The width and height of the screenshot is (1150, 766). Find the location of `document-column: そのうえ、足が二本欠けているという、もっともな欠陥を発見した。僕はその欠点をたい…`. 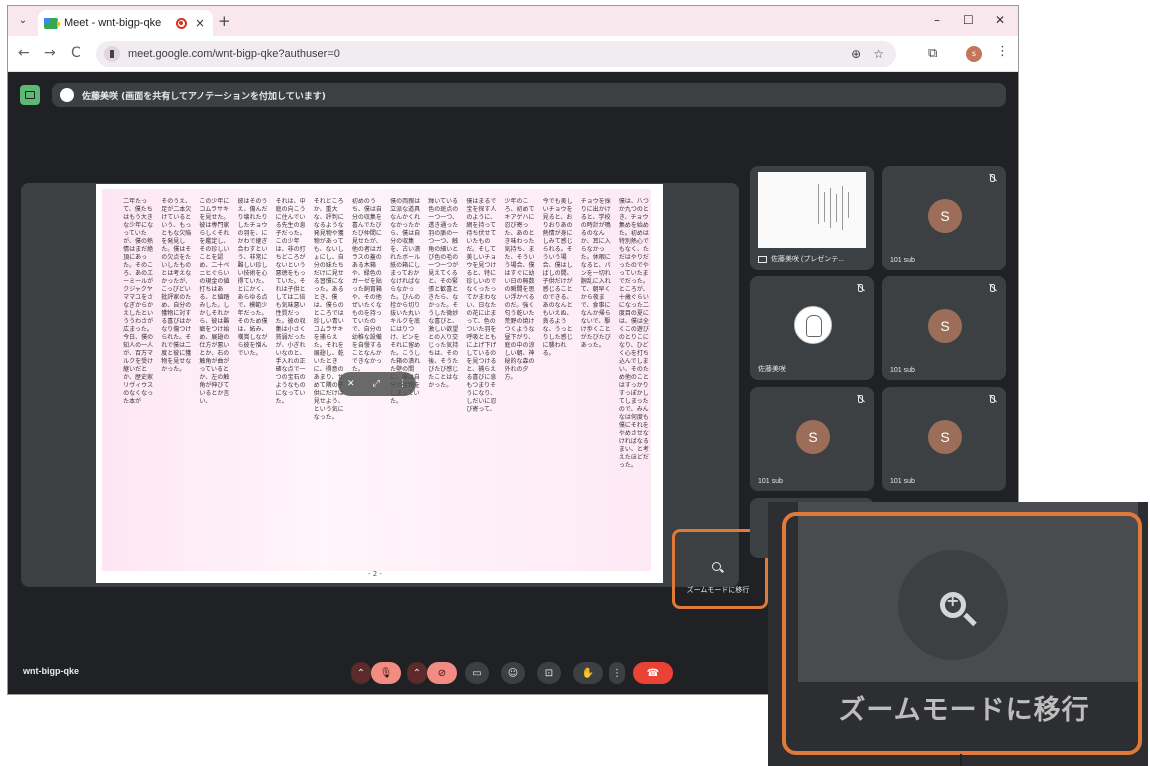

document-column: そのうえ、足が二本欠けているという、もっともな欠陥を発見した。僕はその欠点をたい… is located at coordinates (176, 285).